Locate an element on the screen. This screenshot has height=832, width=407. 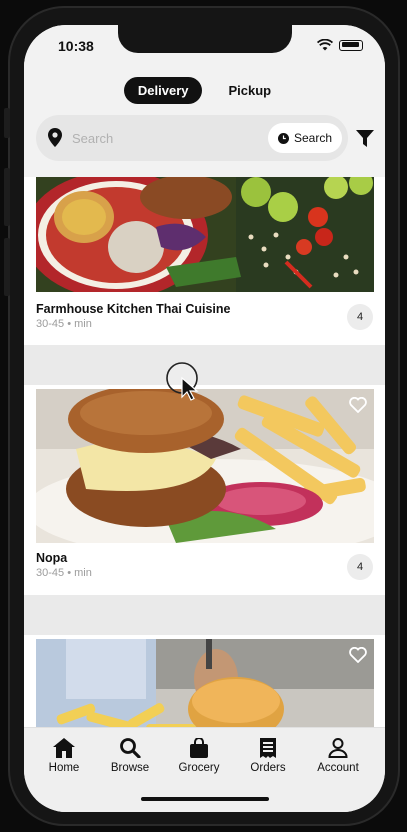
tab-grocery: Grocery is located at coordinates (199, 756).